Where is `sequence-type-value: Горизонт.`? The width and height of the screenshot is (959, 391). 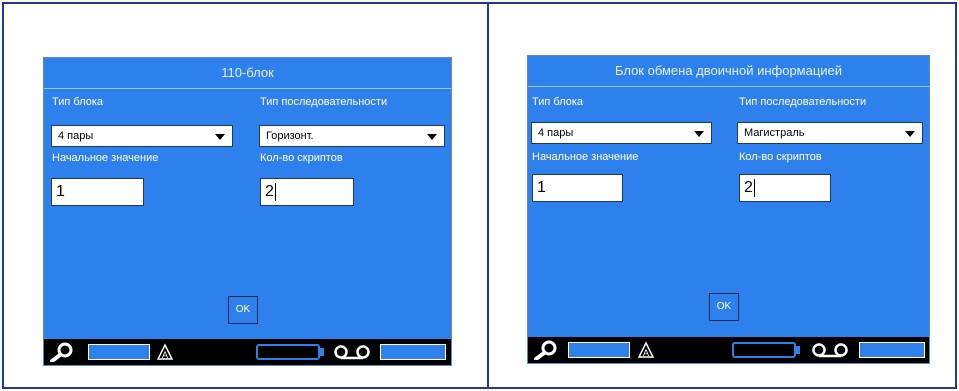 sequence-type-value: Горизонт. is located at coordinates (290, 136).